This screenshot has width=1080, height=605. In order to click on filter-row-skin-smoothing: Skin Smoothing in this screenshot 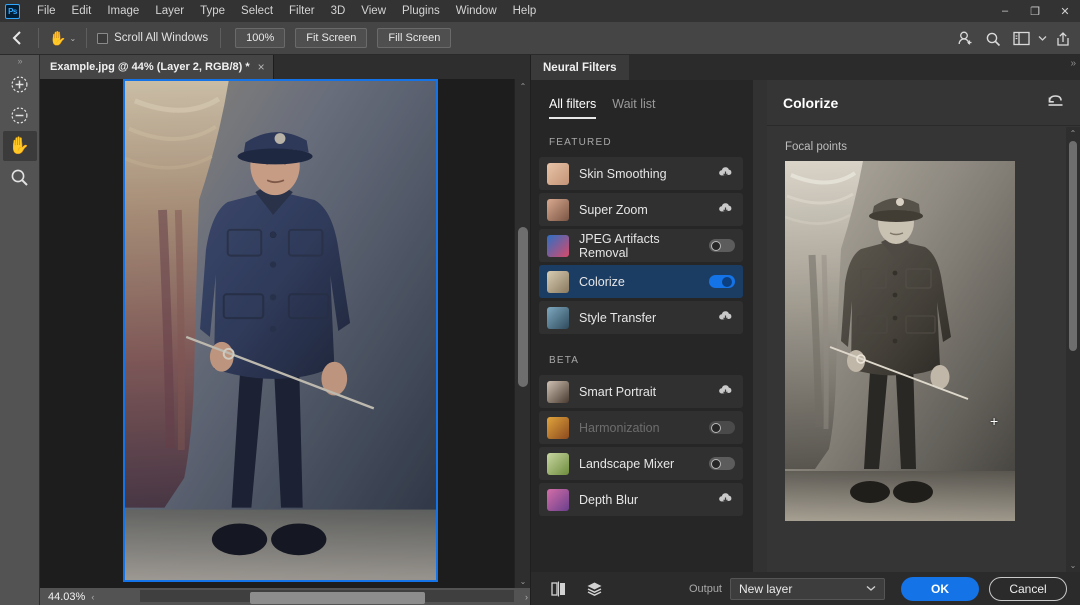, I will do `click(641, 173)`.